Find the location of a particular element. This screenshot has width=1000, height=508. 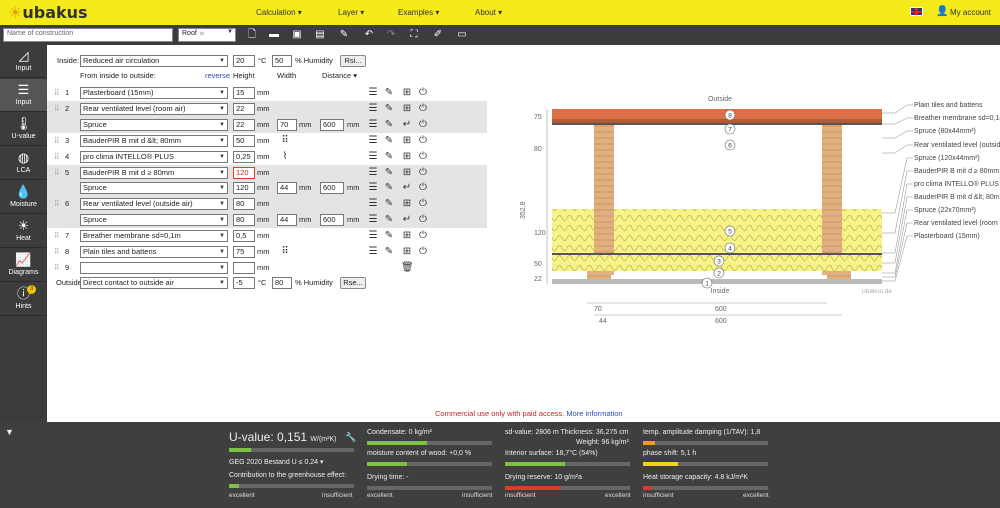

outside-humidity-input: 80 is located at coordinates (282, 283).